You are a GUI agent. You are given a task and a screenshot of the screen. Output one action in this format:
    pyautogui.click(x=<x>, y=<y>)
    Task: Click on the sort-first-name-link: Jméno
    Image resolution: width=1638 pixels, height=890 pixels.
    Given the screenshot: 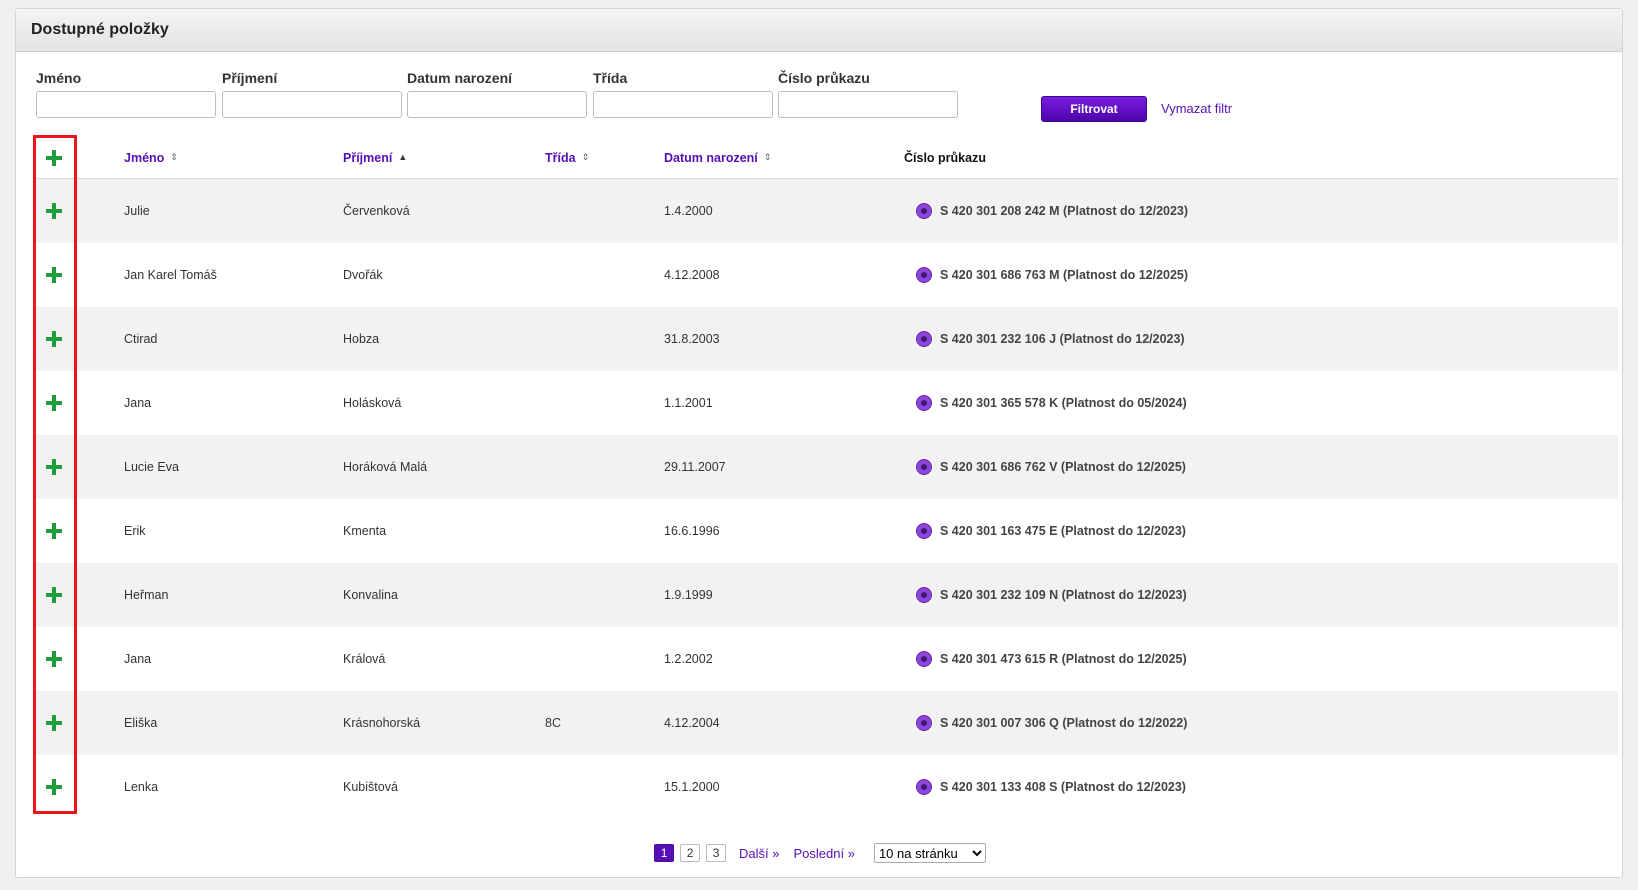 What is the action you would take?
    pyautogui.click(x=144, y=158)
    